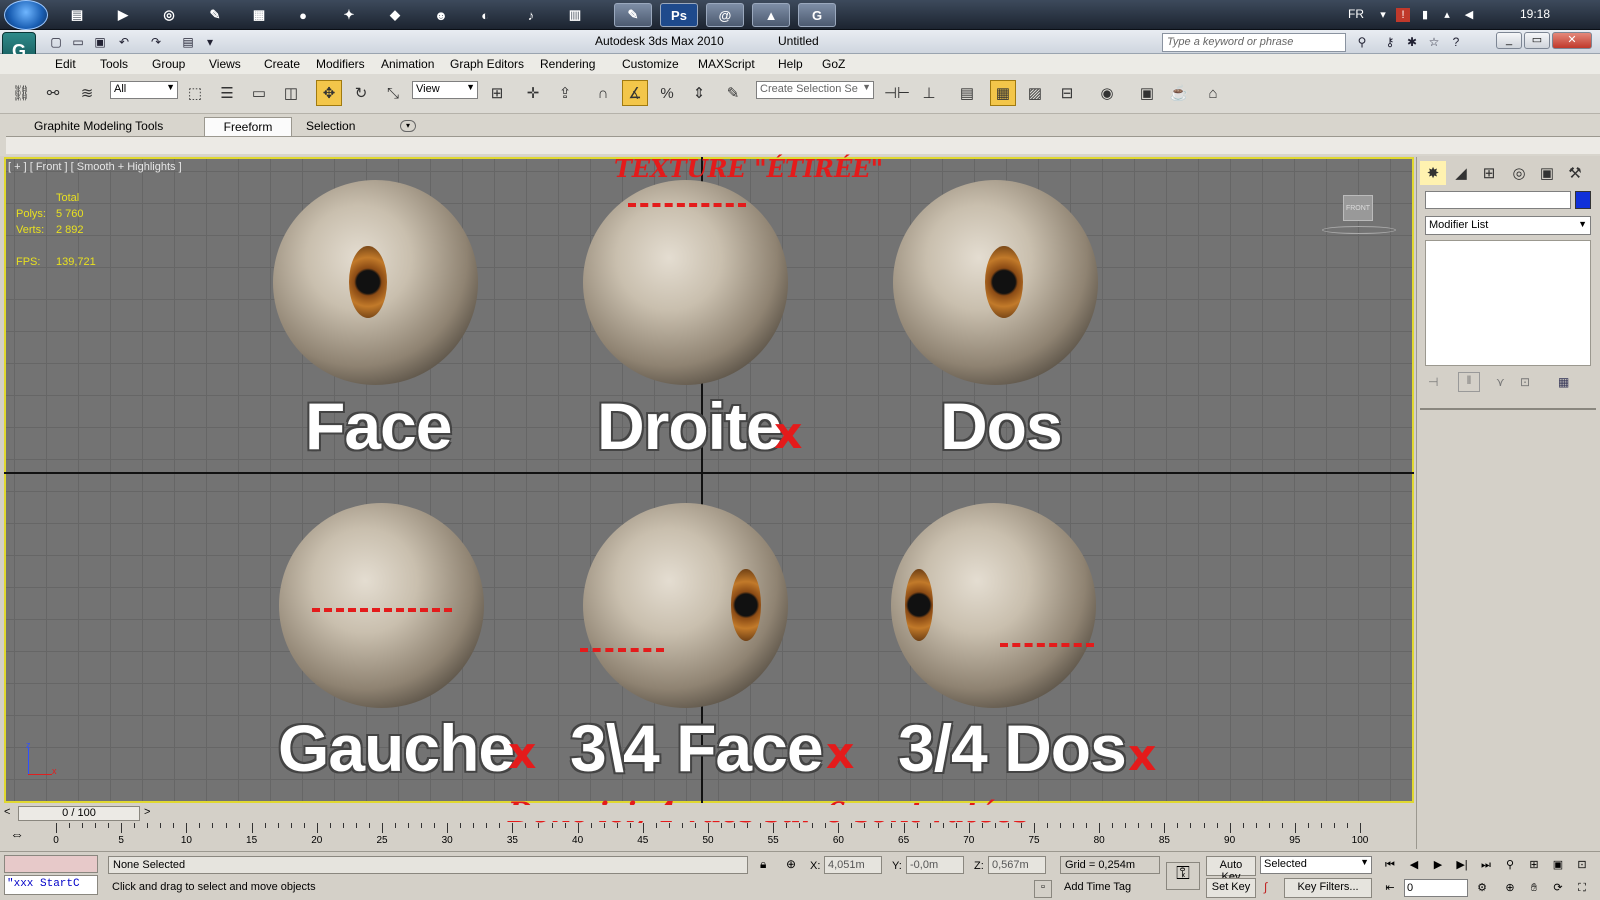 This screenshot has width=1600, height=900. Describe the element at coordinates (51, 885) in the screenshot. I see `maxscript-listener-input: "xxx StartC` at that location.